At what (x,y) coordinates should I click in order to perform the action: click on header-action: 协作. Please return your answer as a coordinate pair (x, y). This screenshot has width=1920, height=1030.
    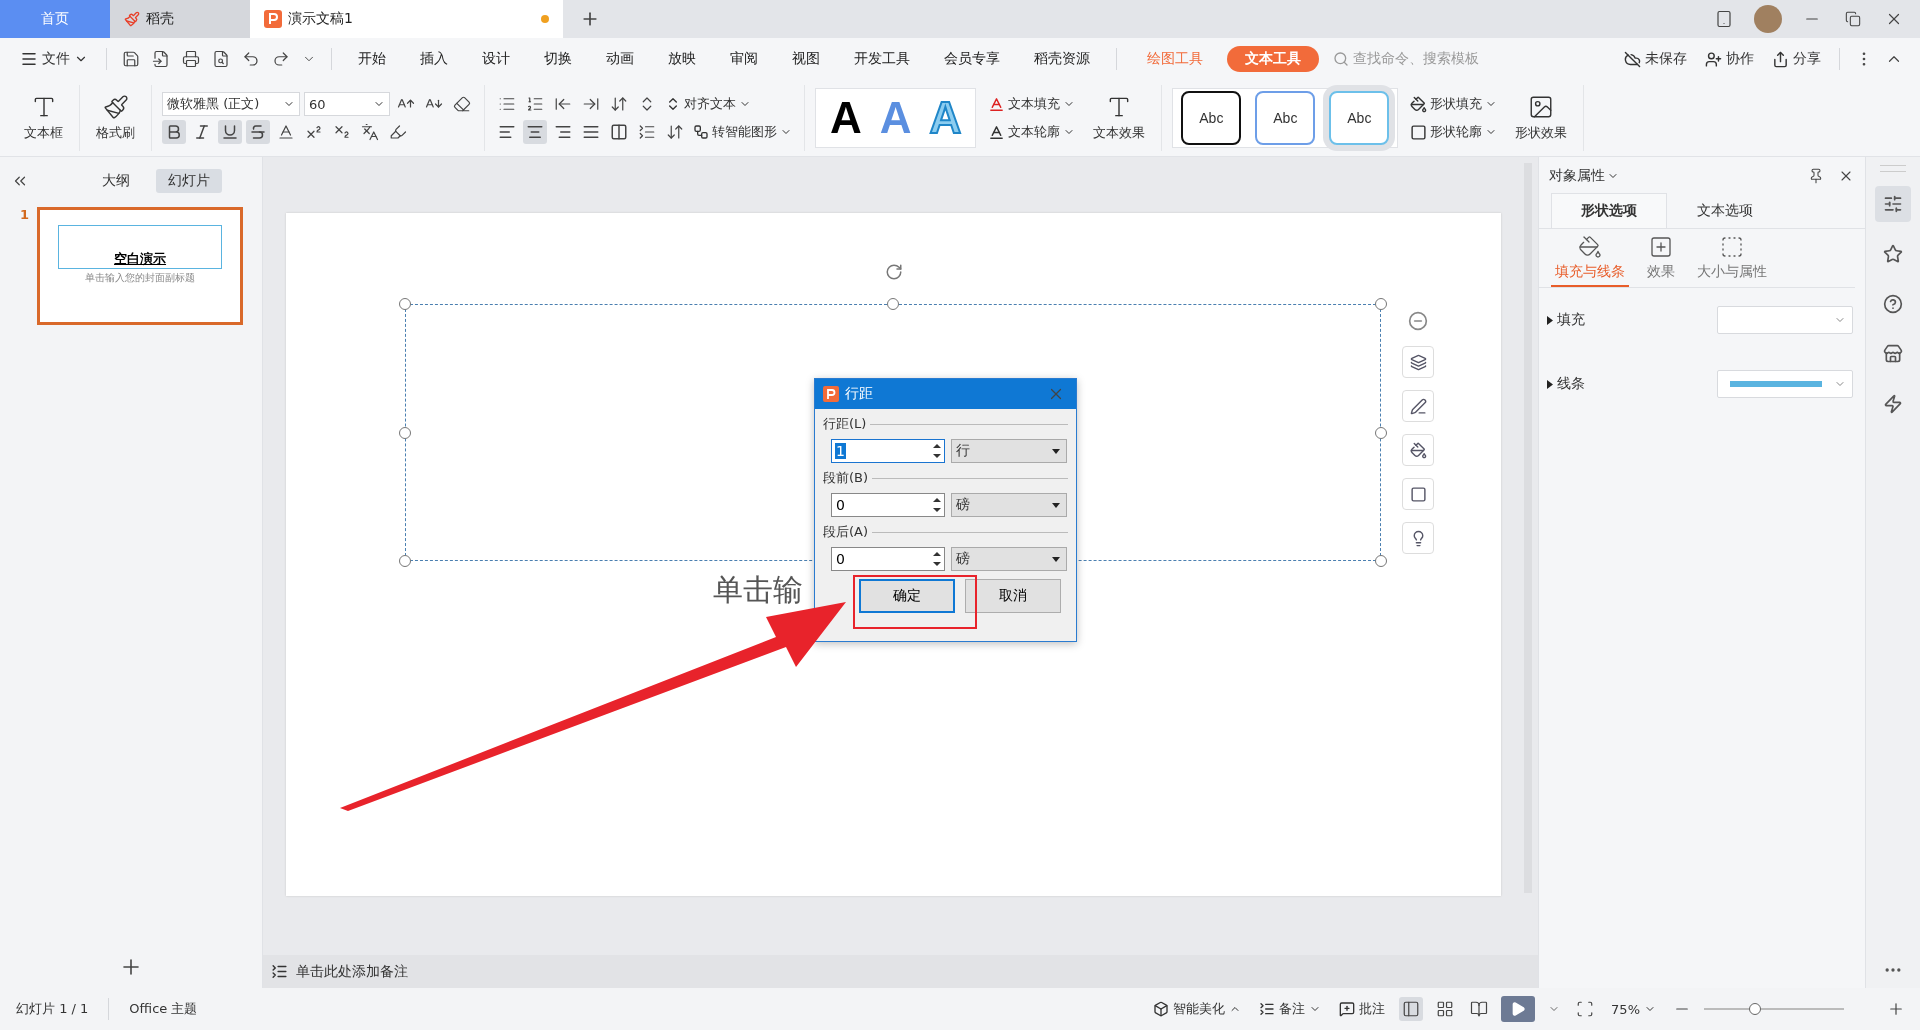
    Looking at the image, I should click on (1729, 59).